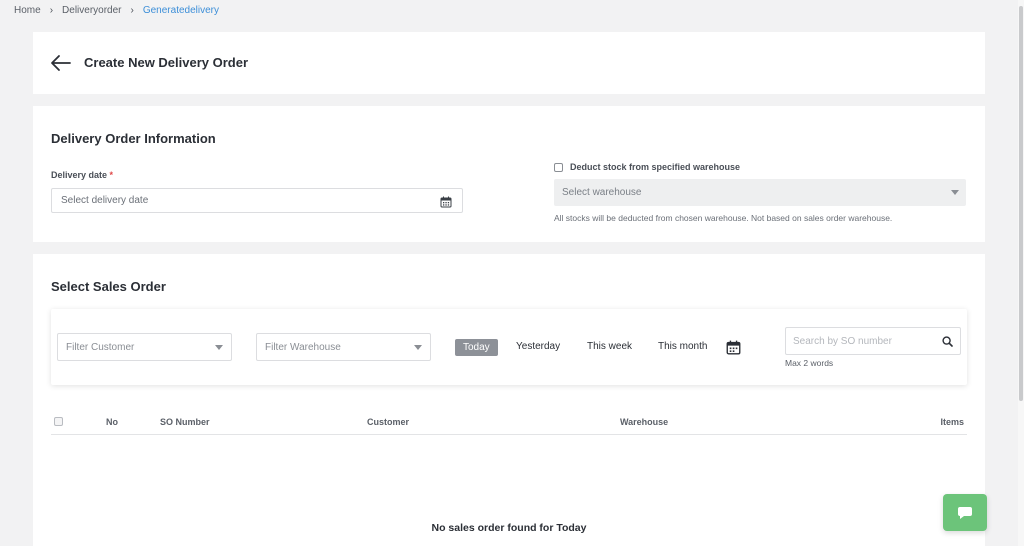  I want to click on column-no: No, so click(112, 422).